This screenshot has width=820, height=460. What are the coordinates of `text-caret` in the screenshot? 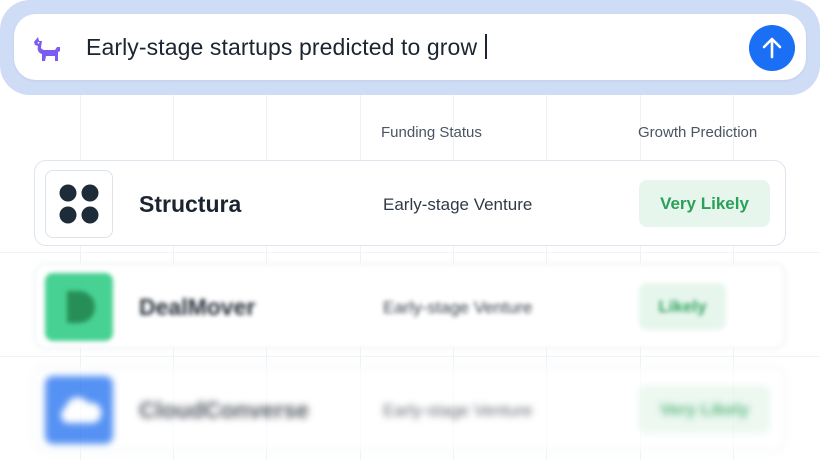 It's located at (486, 46).